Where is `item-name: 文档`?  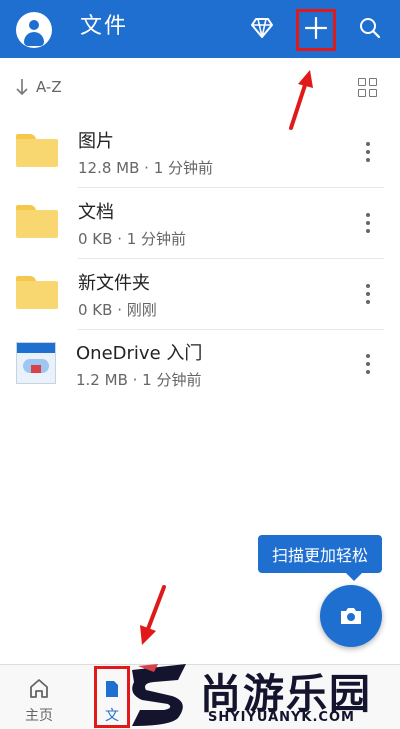 item-name: 文档 is located at coordinates (96, 212).